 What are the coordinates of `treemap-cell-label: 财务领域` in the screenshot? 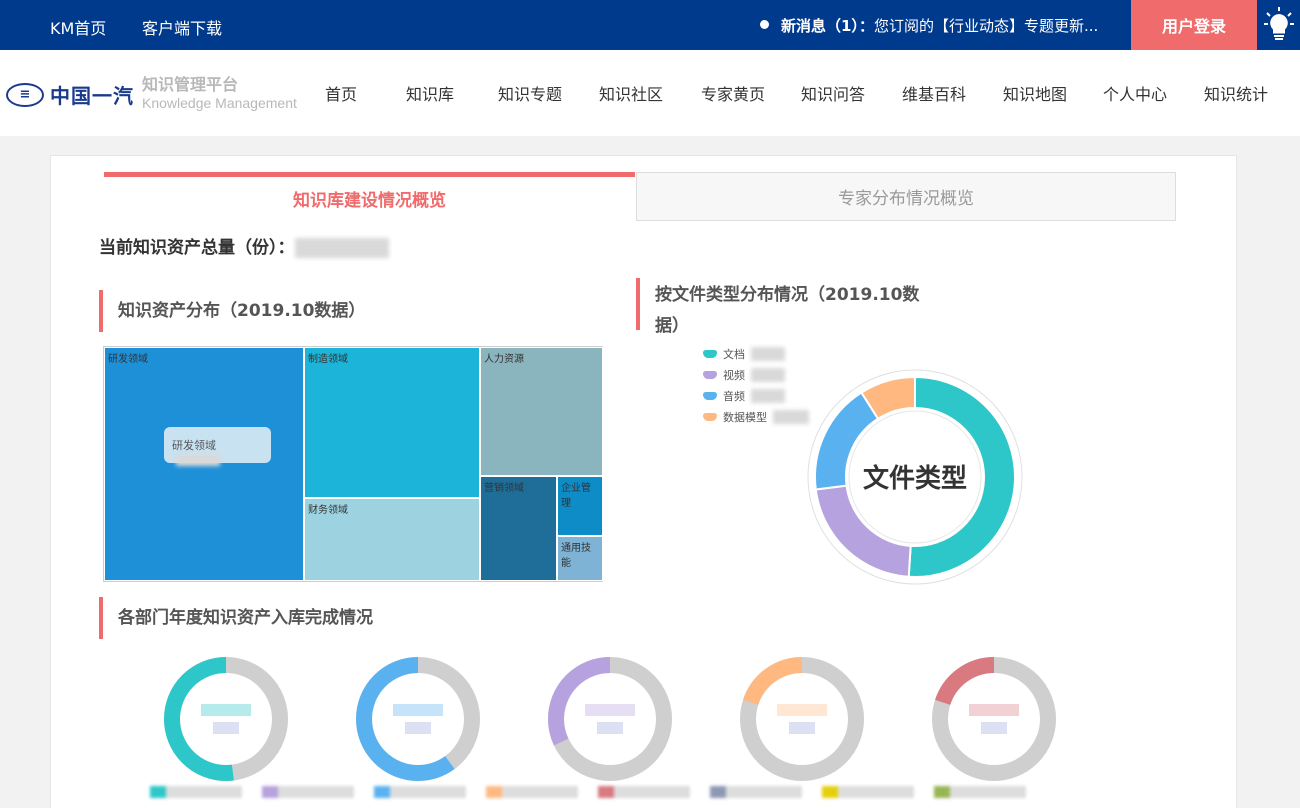 It's located at (328, 510).